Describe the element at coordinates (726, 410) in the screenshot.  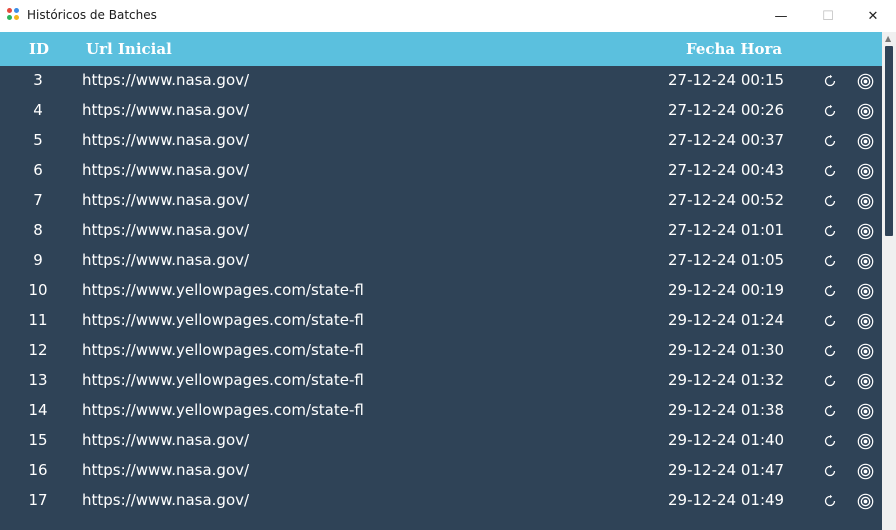
I see `row-fecha: 29-12-24 01:38` at that location.